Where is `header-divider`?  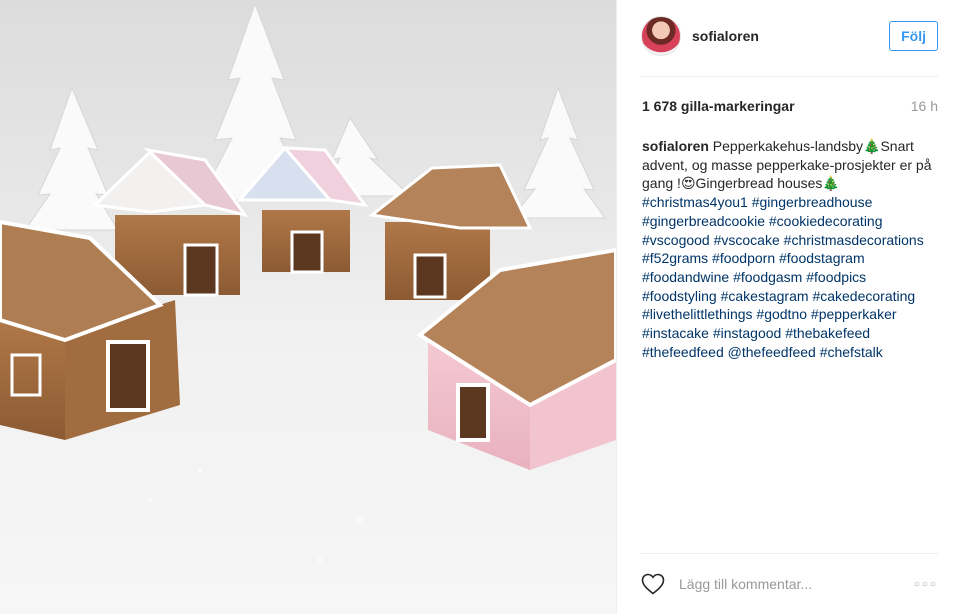
header-divider is located at coordinates (789, 76).